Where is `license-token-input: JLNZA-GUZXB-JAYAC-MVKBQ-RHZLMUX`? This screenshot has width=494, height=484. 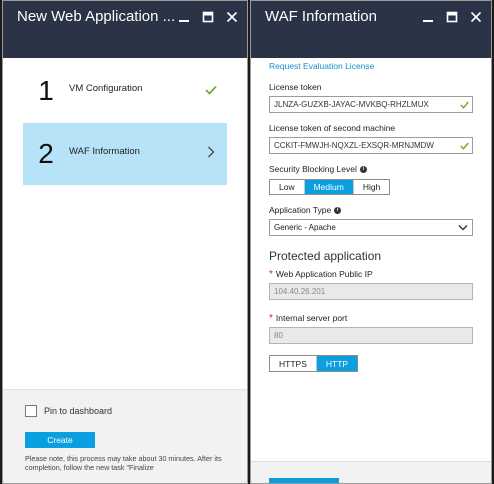
license-token-input: JLNZA-GUZXB-JAYAC-MVKBQ-RHZLMUX is located at coordinates (371, 104).